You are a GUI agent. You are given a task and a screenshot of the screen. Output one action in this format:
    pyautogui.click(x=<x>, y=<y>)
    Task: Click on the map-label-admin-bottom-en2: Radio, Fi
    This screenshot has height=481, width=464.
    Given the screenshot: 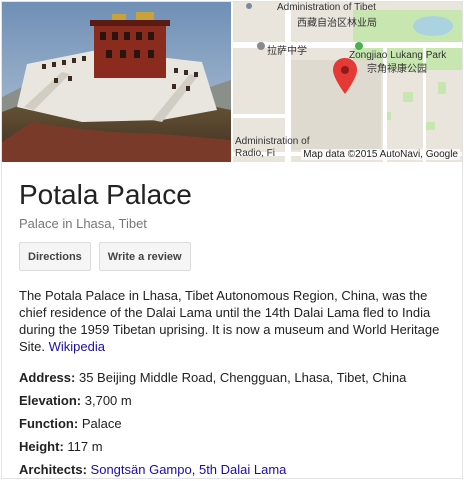 What is the action you would take?
    pyautogui.click(x=255, y=153)
    